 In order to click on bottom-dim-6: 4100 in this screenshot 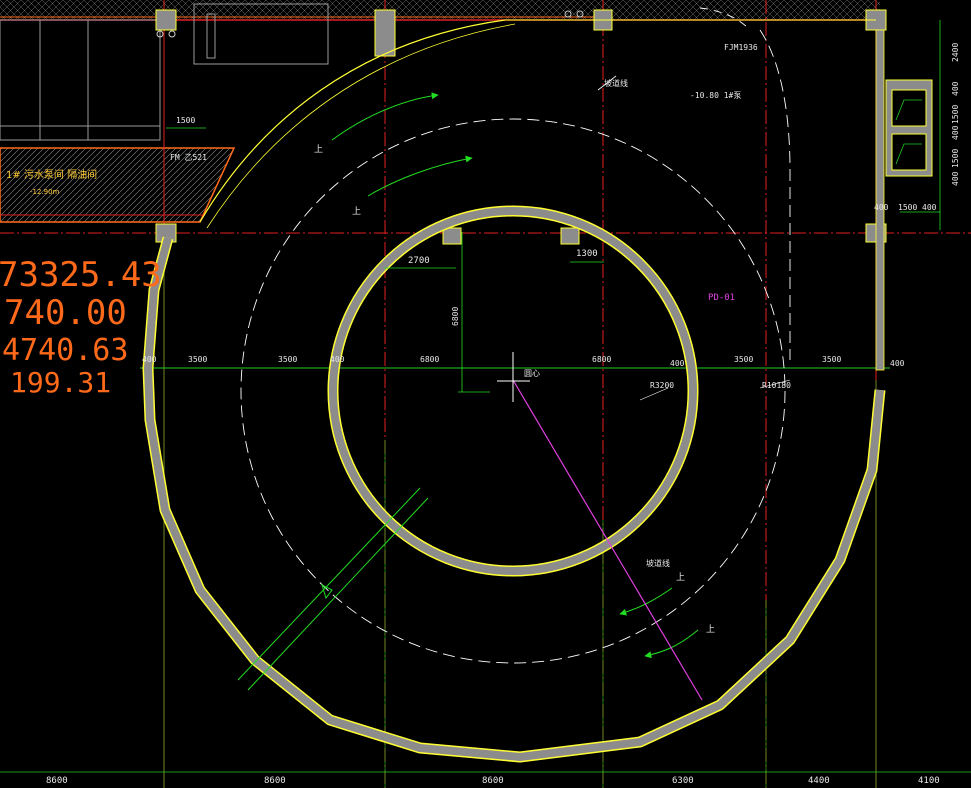, I will do `click(929, 781)`.